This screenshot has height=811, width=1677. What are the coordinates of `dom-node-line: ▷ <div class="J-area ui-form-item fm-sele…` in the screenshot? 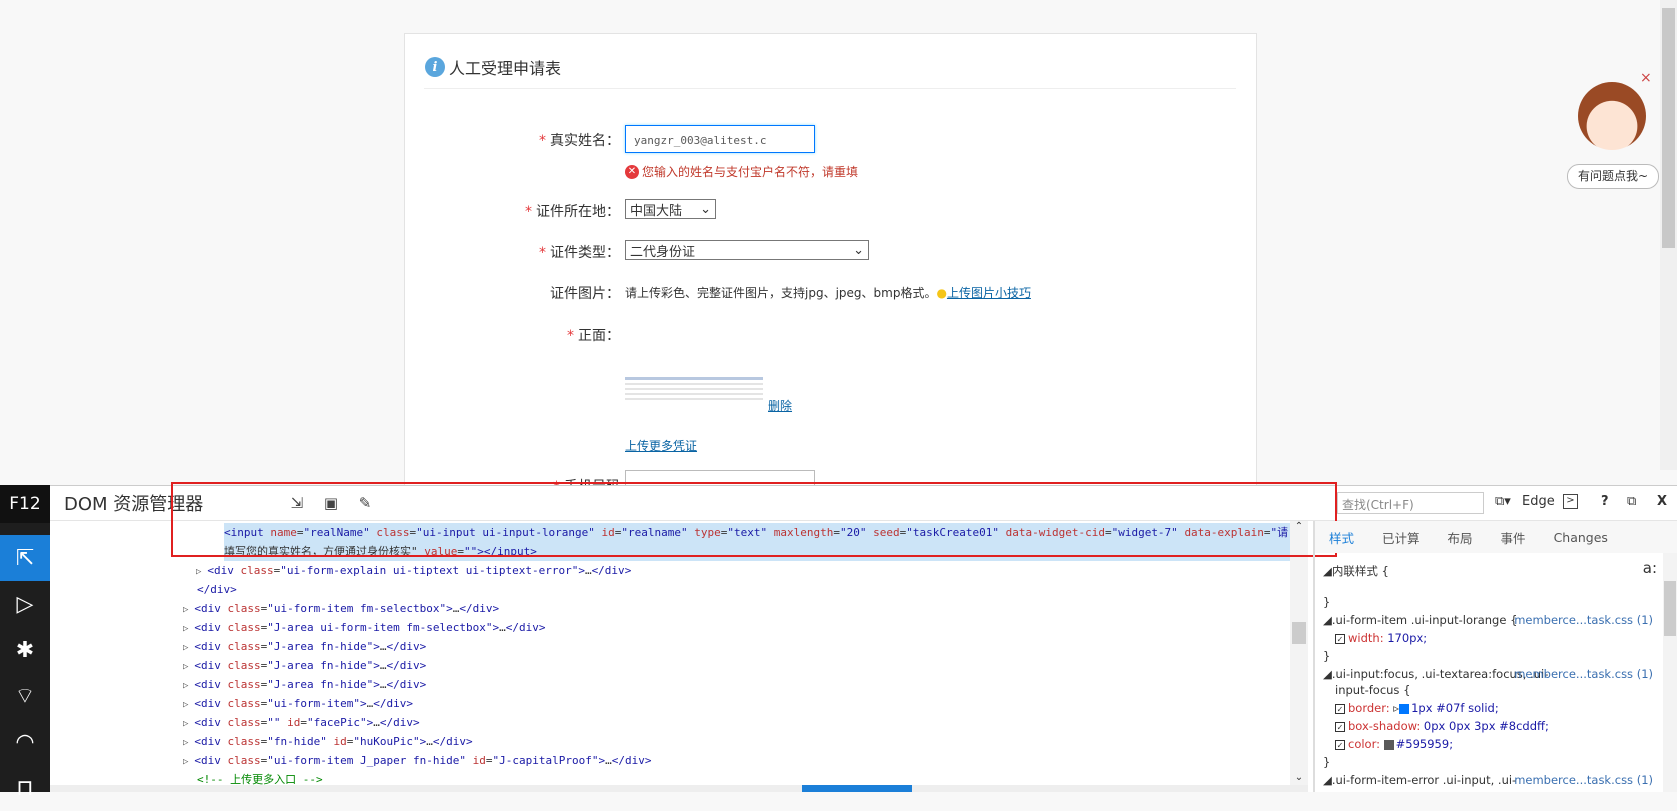 It's located at (364, 627).